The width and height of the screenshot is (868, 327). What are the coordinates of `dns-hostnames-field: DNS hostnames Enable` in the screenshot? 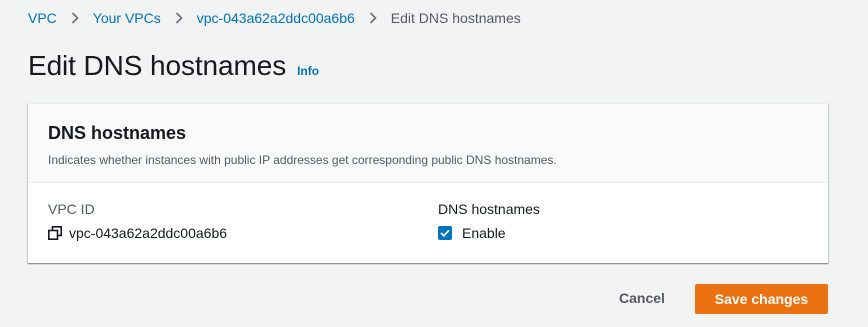 It's located at (489, 221).